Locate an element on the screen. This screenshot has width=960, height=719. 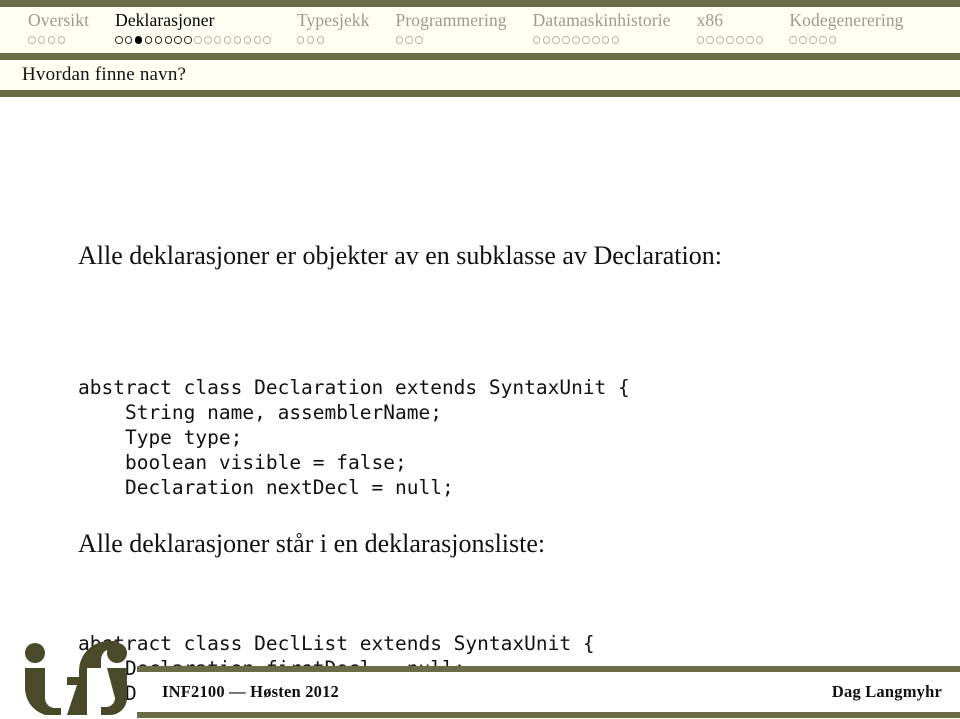
nav-section-programmering: Programmering is located at coordinates (451, 28).